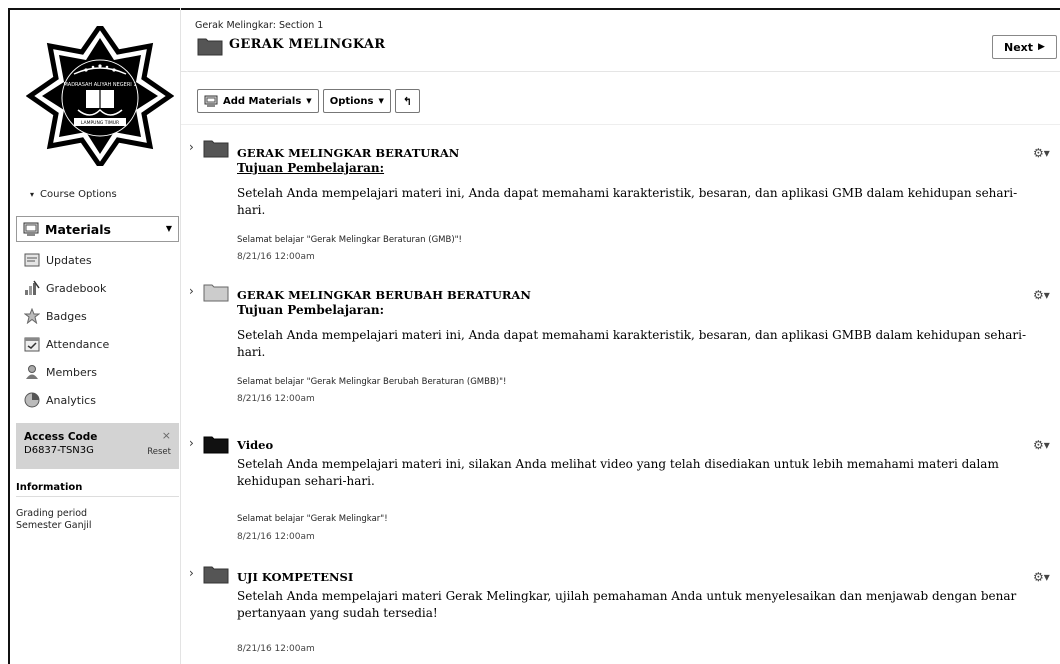  What do you see at coordinates (76, 288) in the screenshot?
I see `sidebar-item-label: Gradebook` at bounding box center [76, 288].